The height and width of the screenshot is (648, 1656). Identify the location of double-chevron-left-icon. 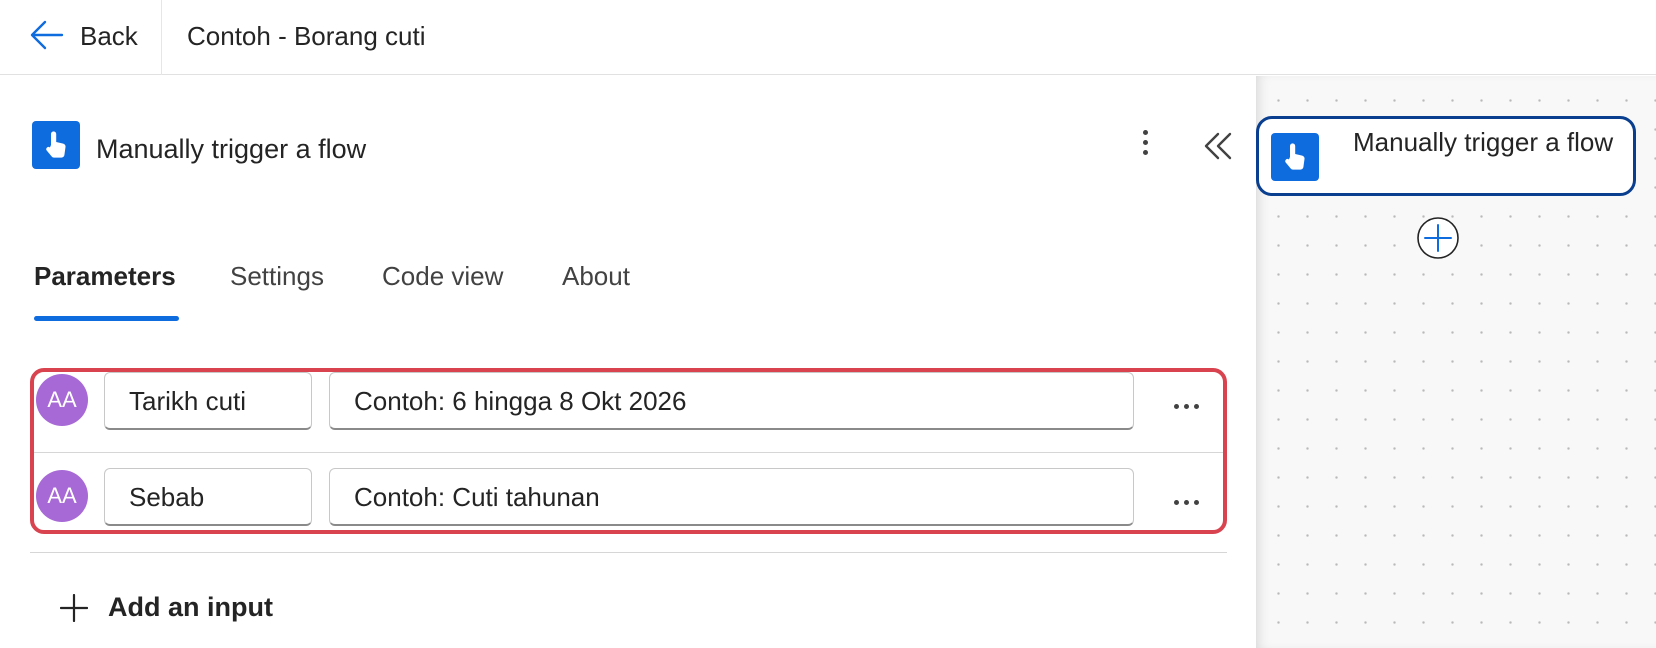
(1218, 146).